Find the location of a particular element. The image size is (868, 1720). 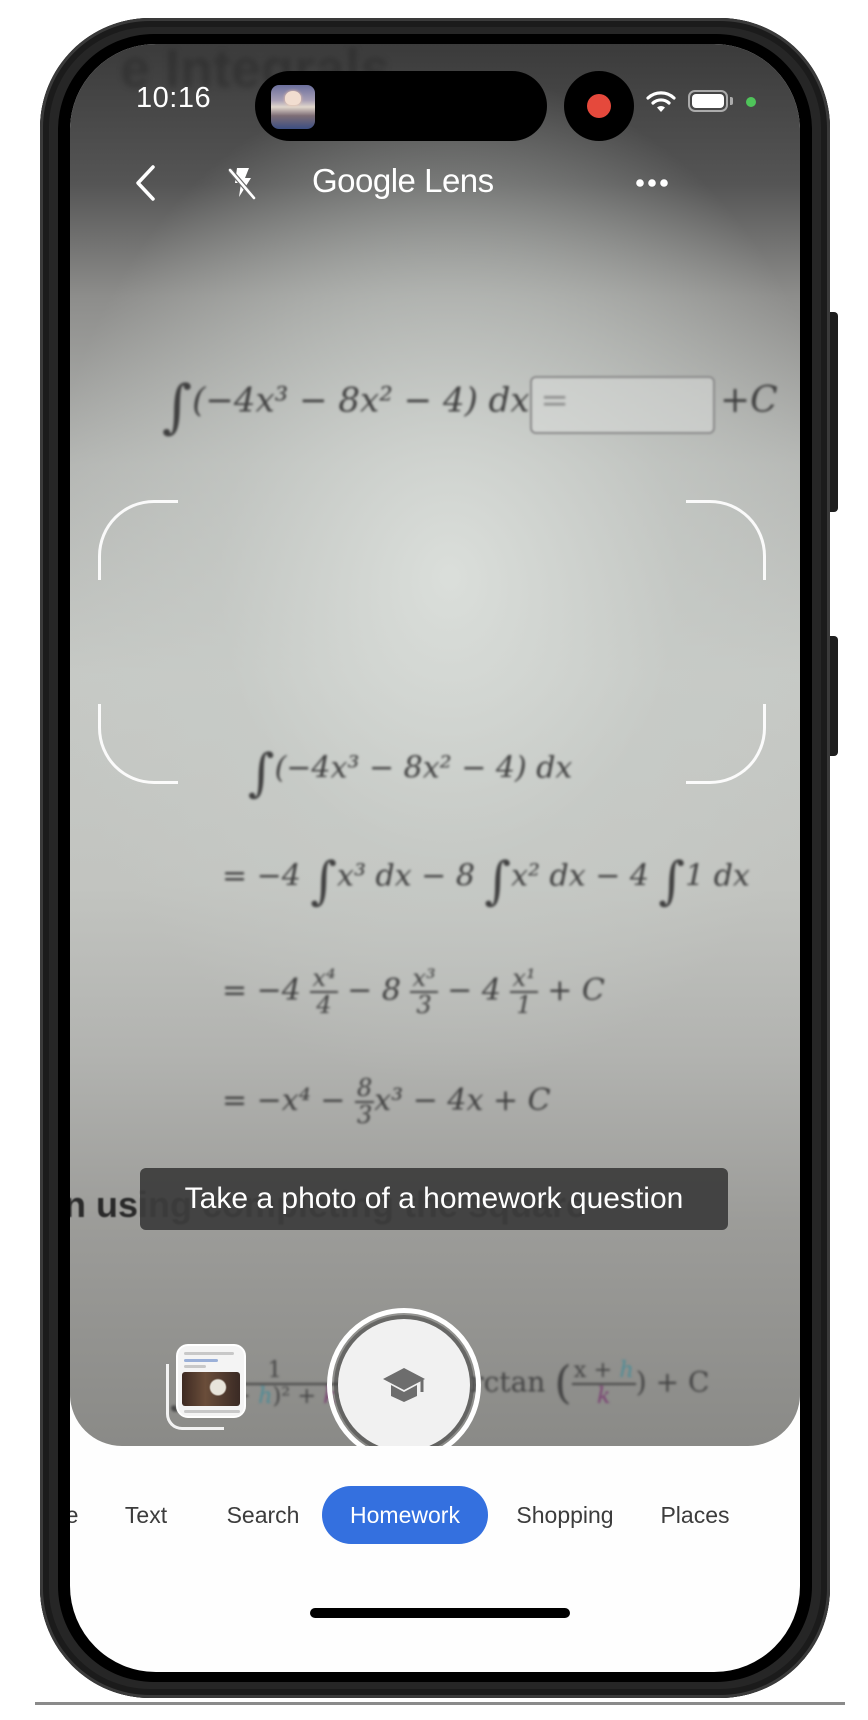

dynamic-island is located at coordinates (401, 106).